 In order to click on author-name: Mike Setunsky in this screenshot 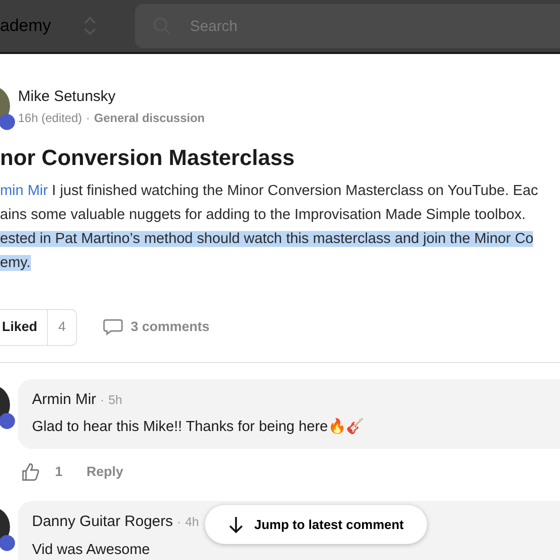, I will do `click(111, 97)`.